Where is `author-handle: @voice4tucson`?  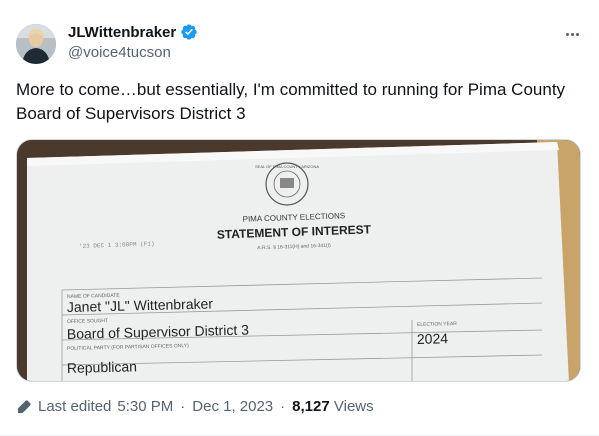
author-handle: @voice4tucson is located at coordinates (133, 52).